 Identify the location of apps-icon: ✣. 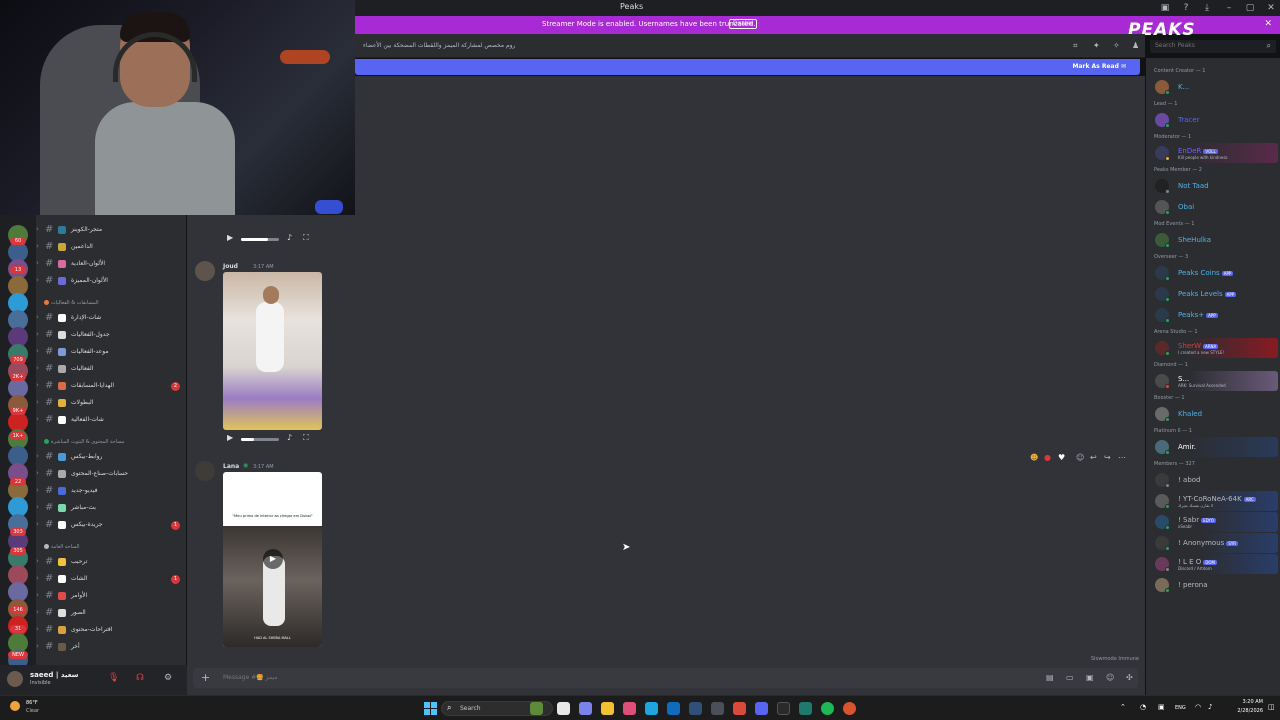
(1129, 677).